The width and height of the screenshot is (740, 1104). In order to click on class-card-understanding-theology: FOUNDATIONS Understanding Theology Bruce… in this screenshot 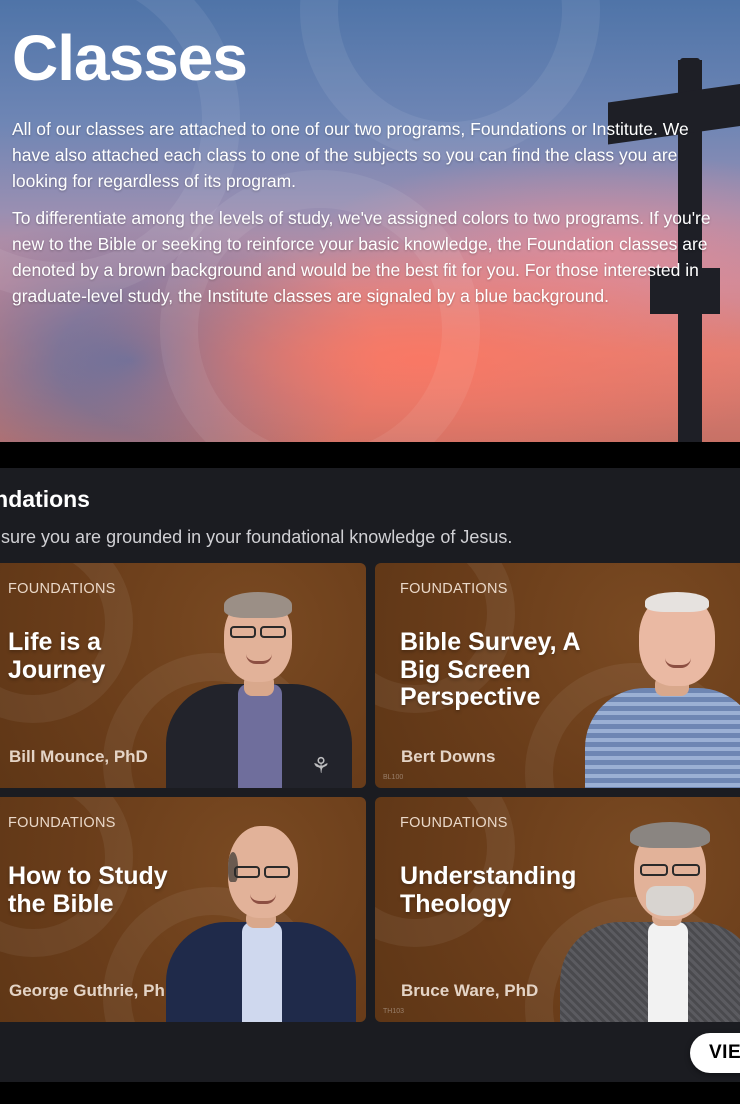, I will do `click(557, 909)`.